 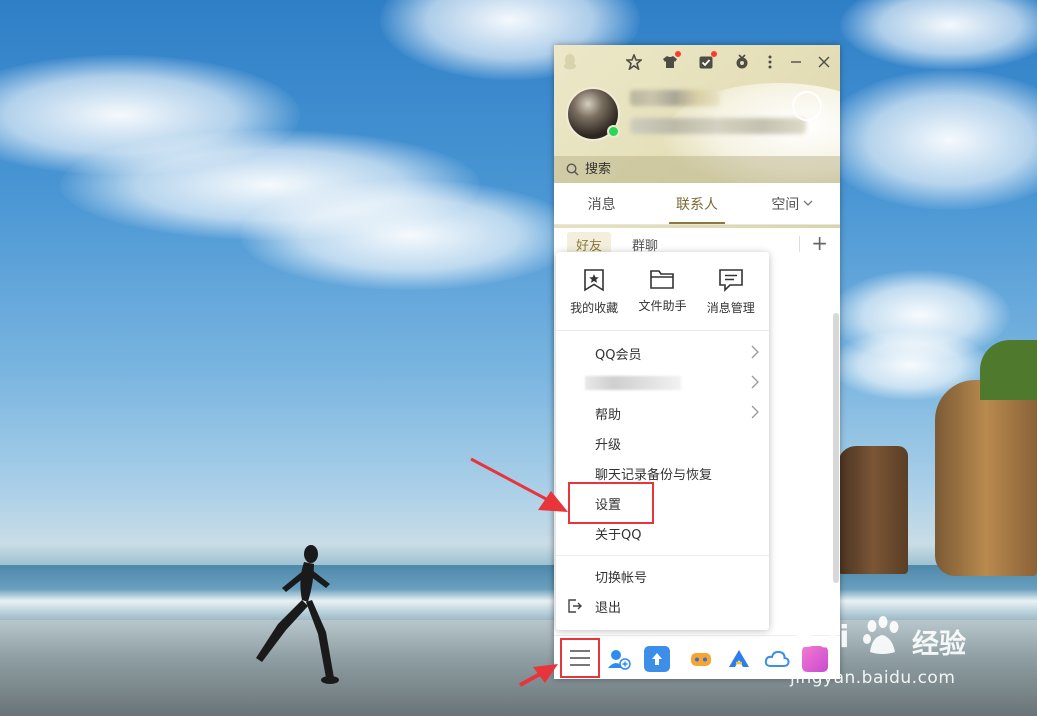 I want to click on sea-rock, so click(x=873, y=510).